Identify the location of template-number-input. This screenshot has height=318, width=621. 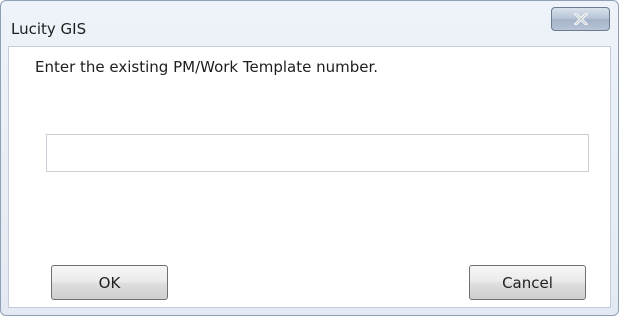
(317, 153).